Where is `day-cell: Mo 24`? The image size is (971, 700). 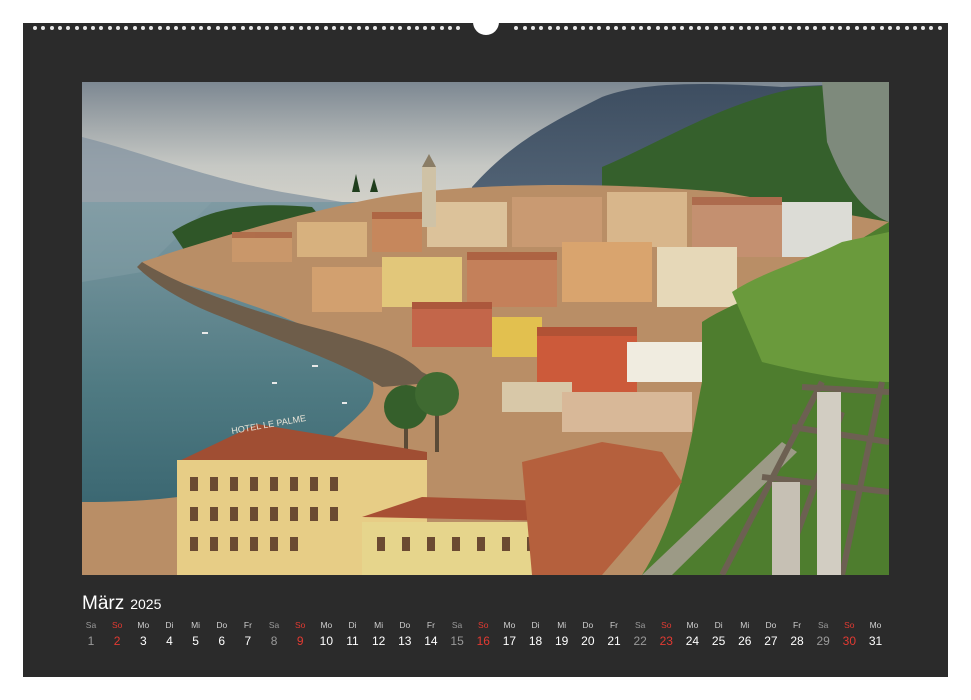
day-cell: Mo 24 is located at coordinates (692, 634).